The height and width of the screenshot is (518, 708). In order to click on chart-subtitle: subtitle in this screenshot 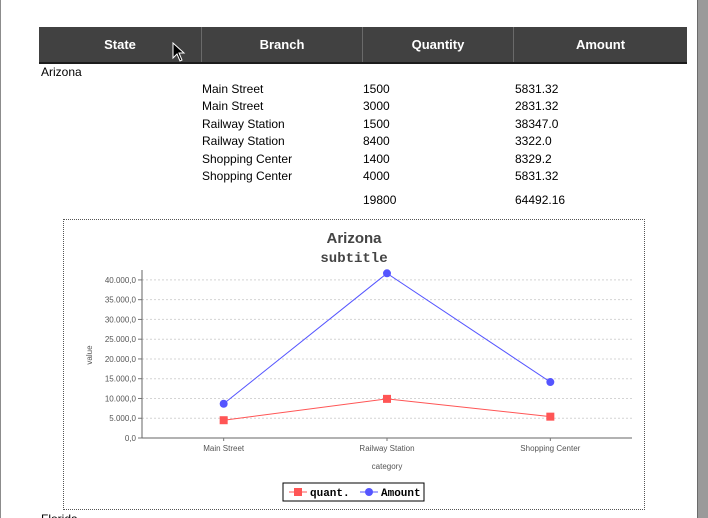, I will do `click(353, 259)`.